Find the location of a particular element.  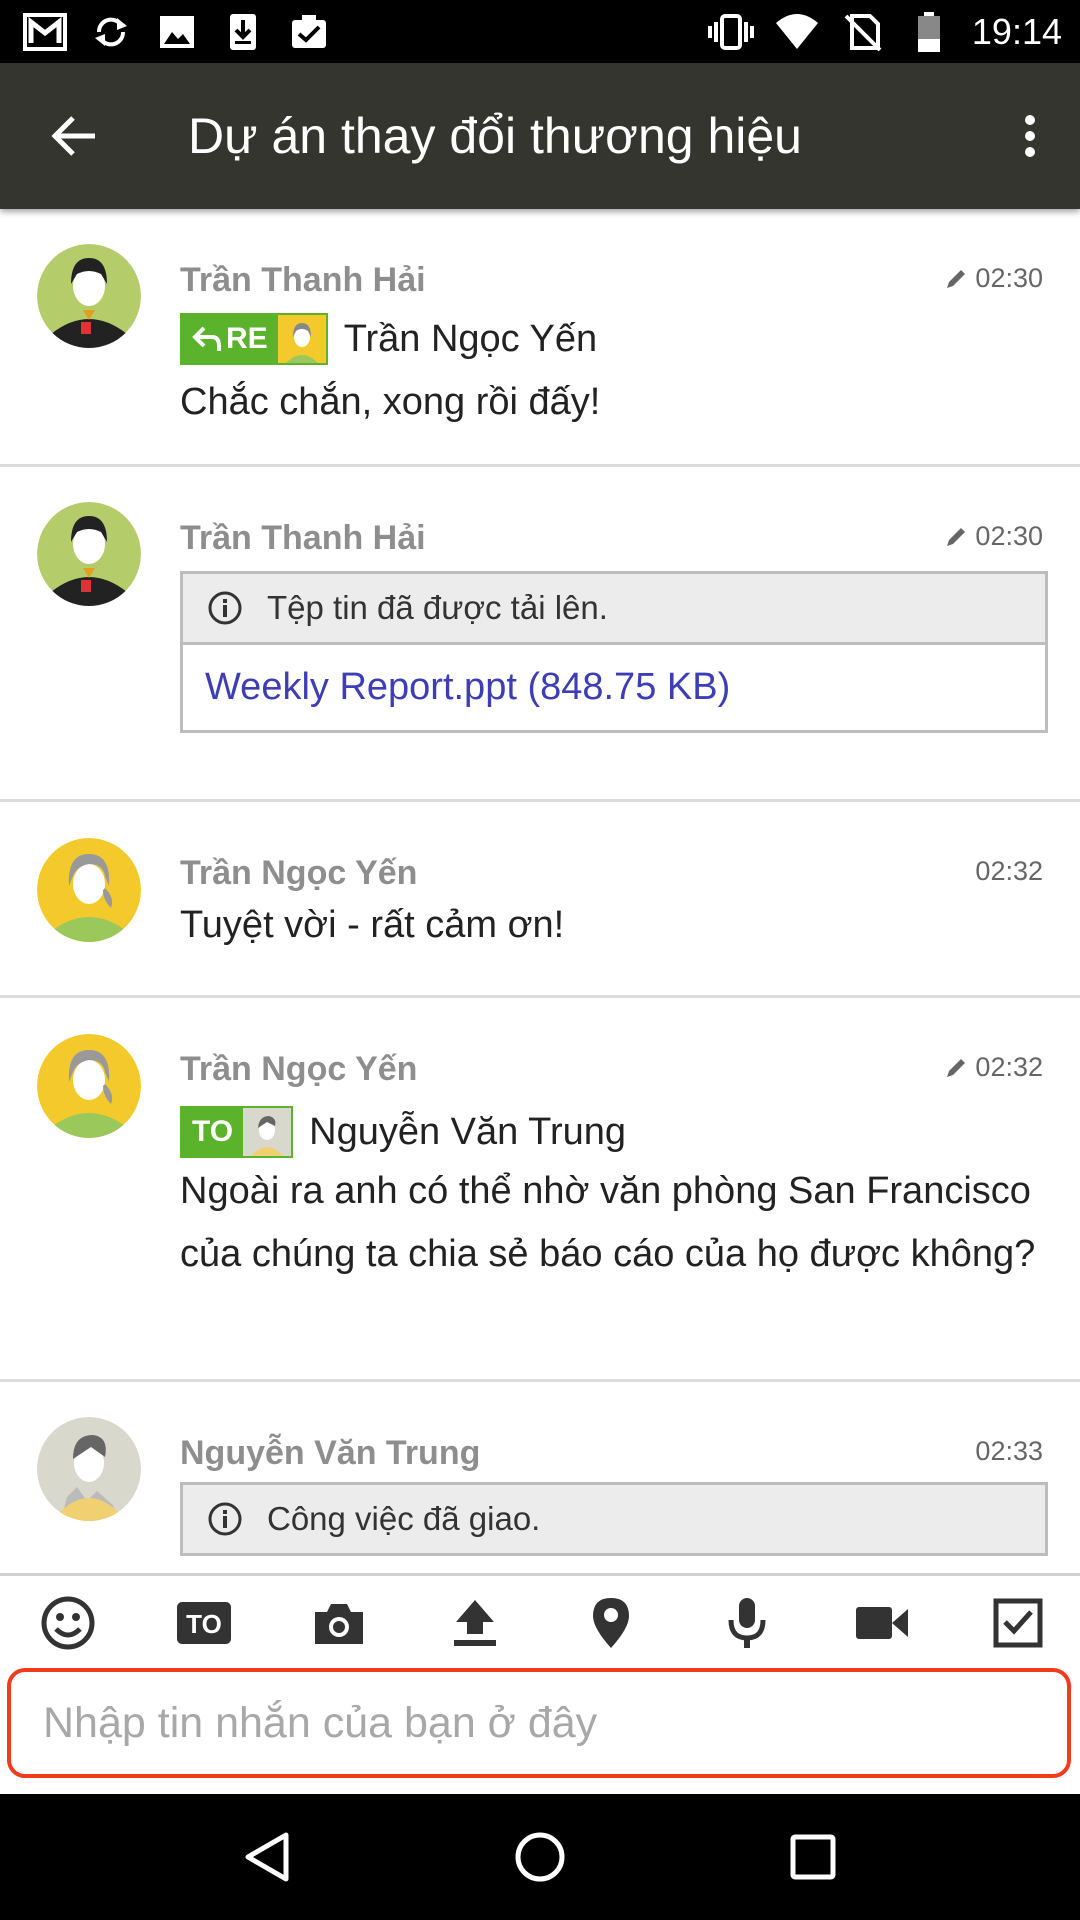

home-circle-icon is located at coordinates (540, 1857).